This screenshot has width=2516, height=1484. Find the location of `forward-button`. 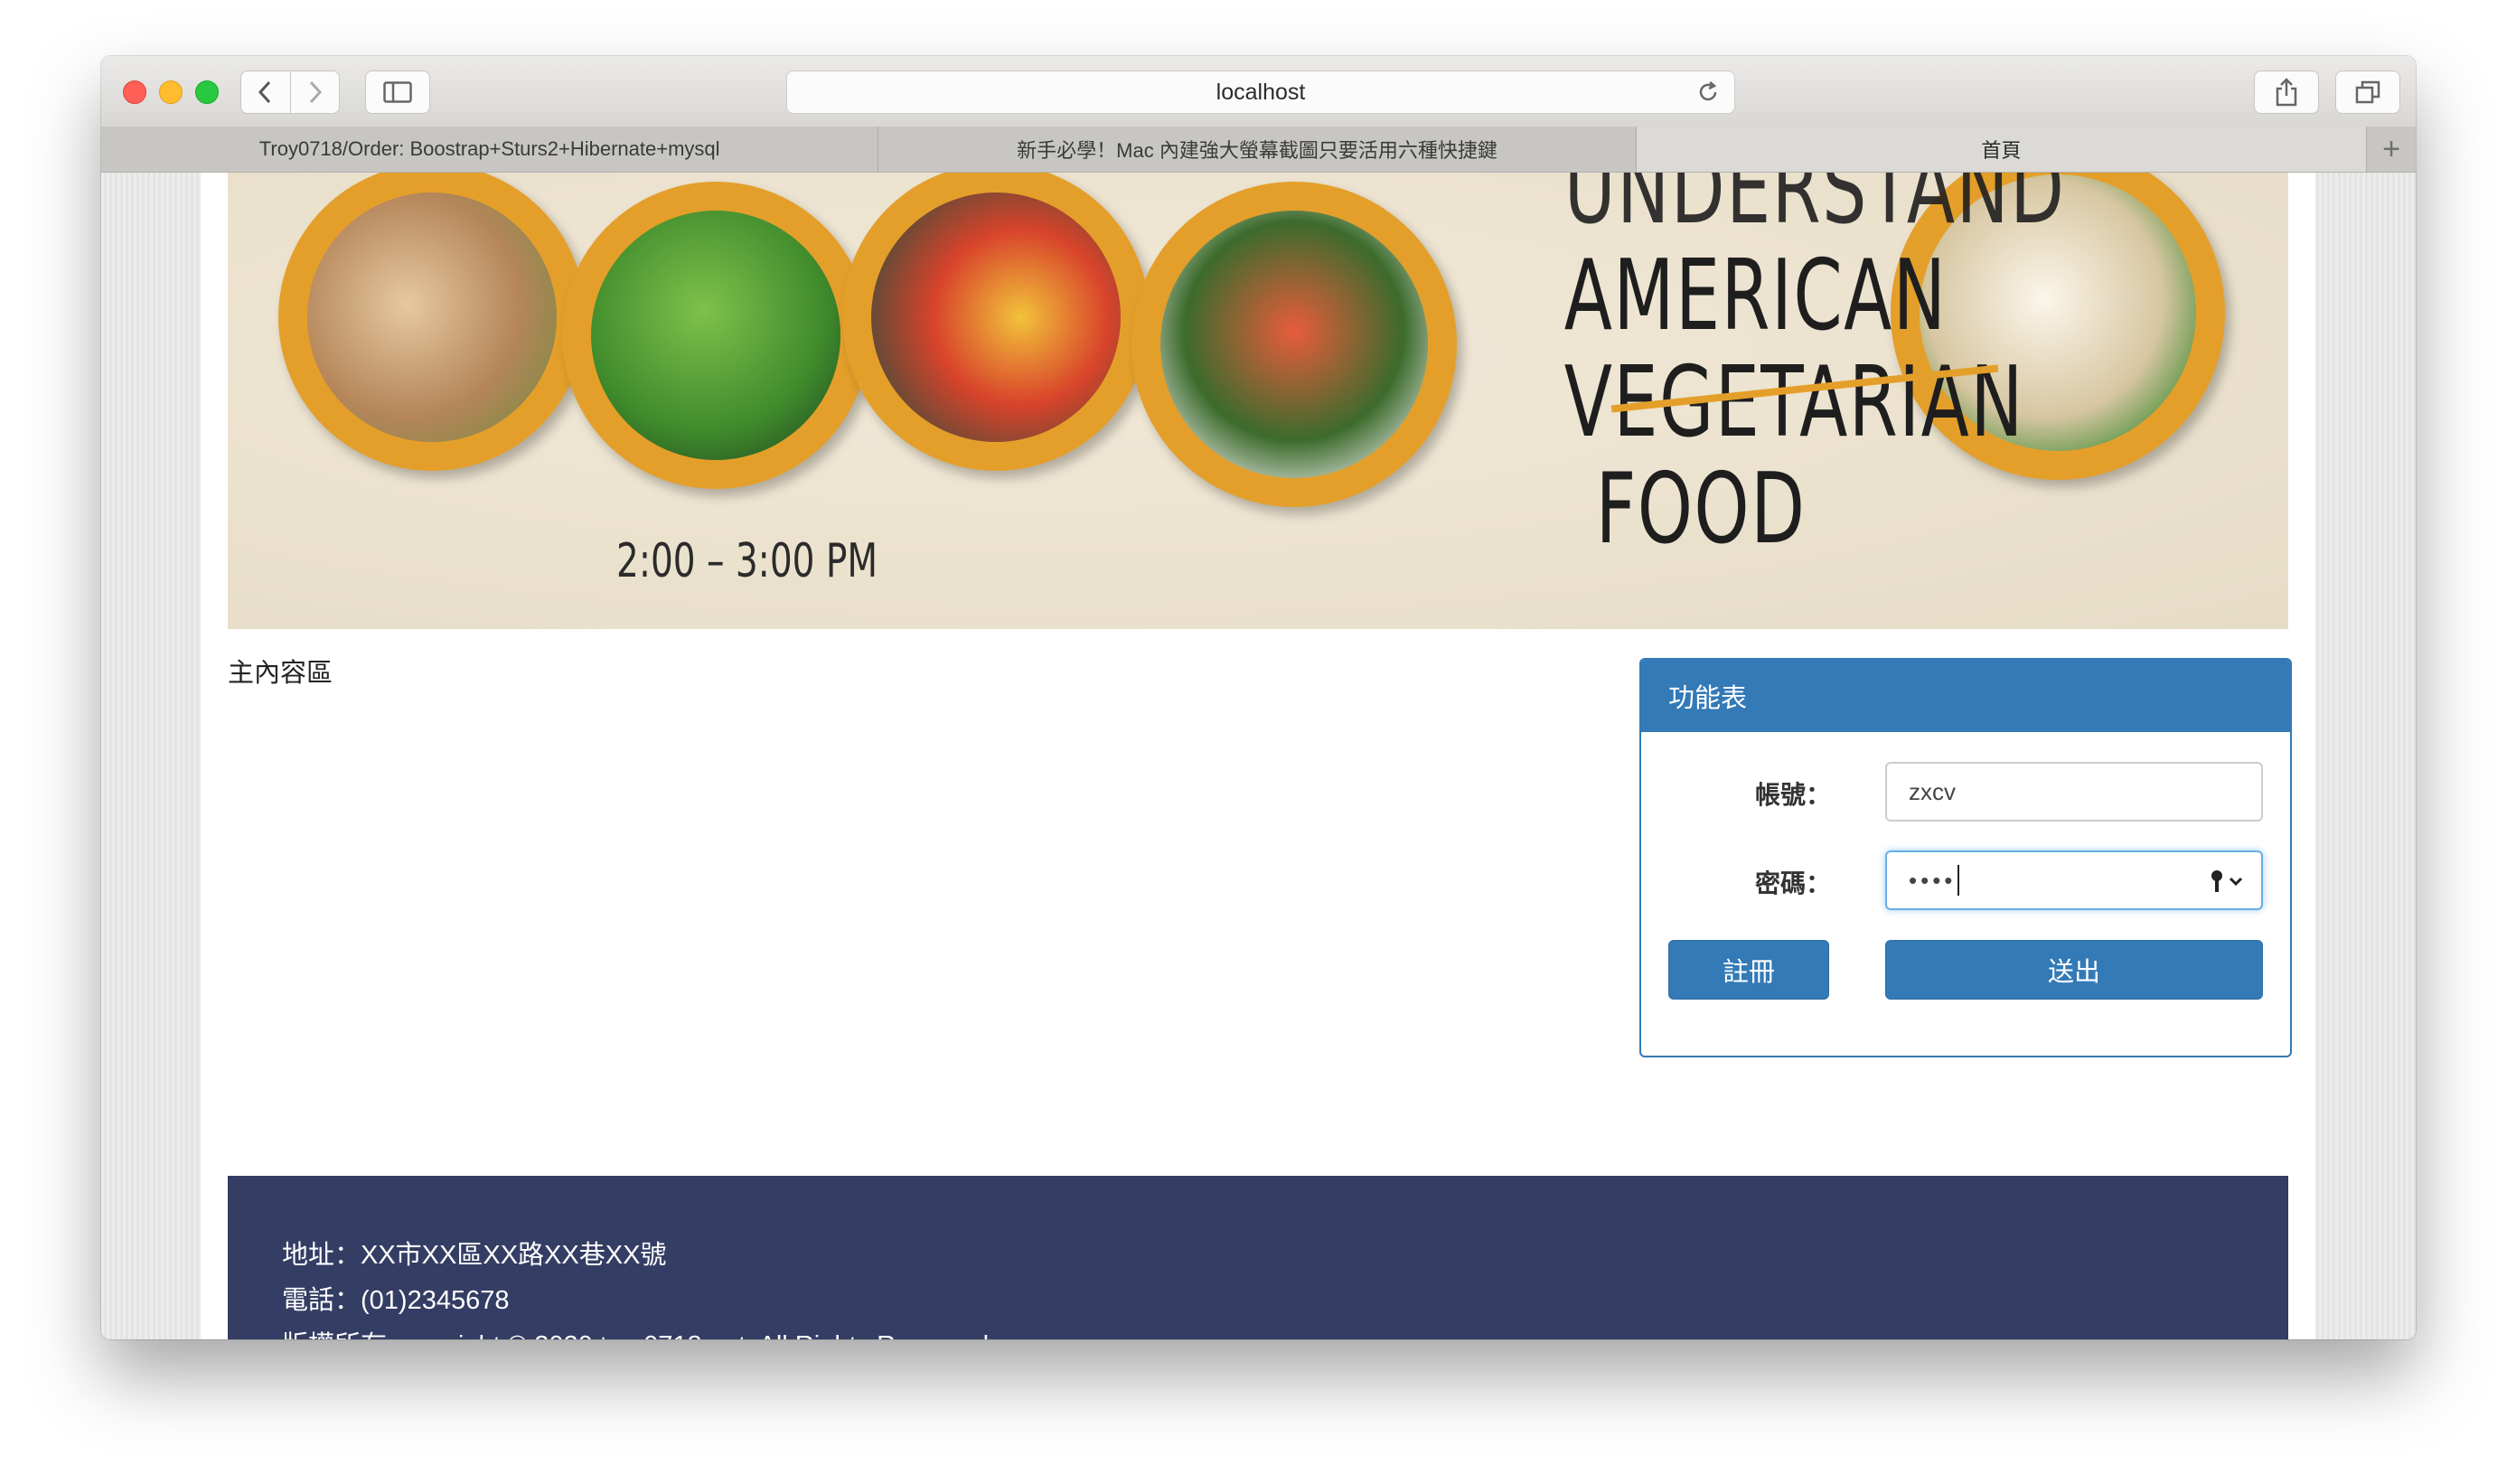

forward-button is located at coordinates (314, 92).